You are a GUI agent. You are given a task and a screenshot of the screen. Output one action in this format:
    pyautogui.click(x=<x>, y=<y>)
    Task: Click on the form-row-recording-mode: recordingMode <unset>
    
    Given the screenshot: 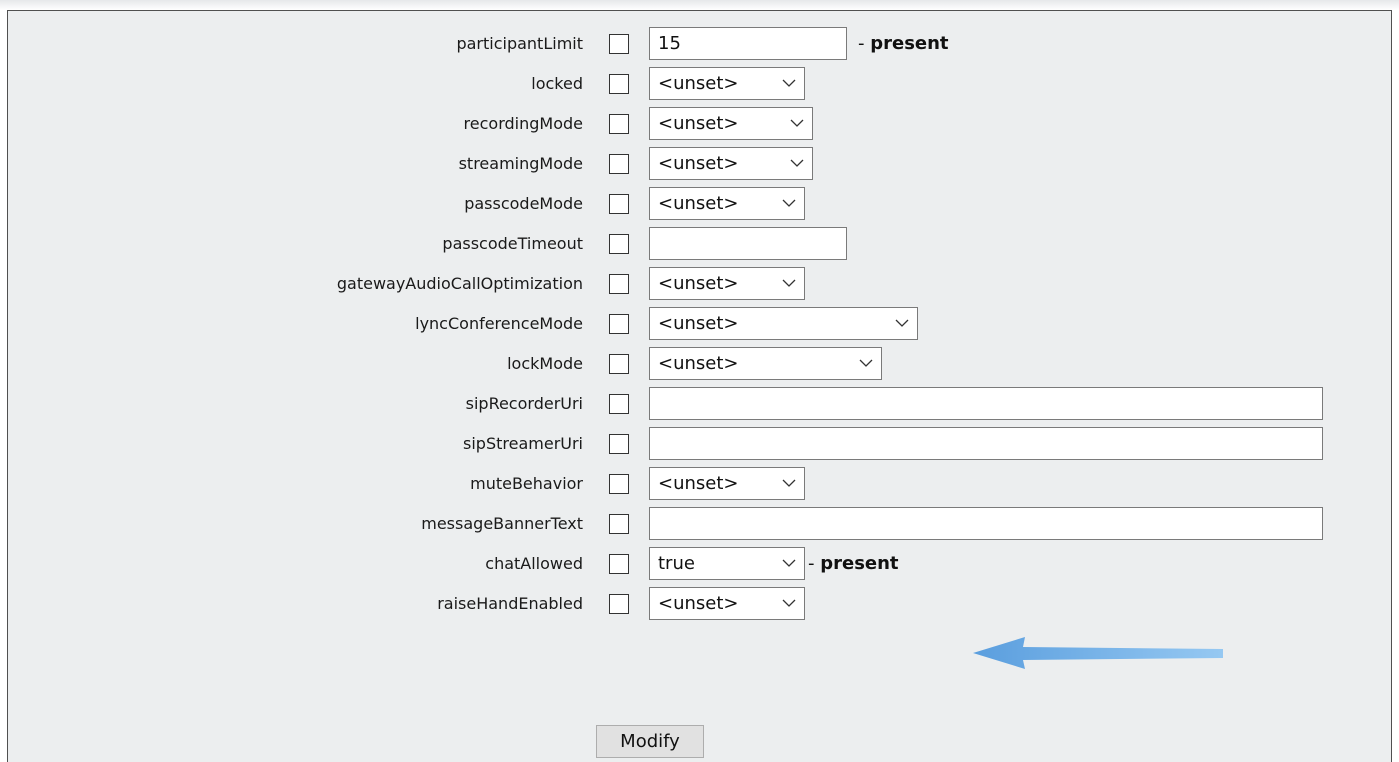 What is the action you would take?
    pyautogui.click(x=699, y=124)
    